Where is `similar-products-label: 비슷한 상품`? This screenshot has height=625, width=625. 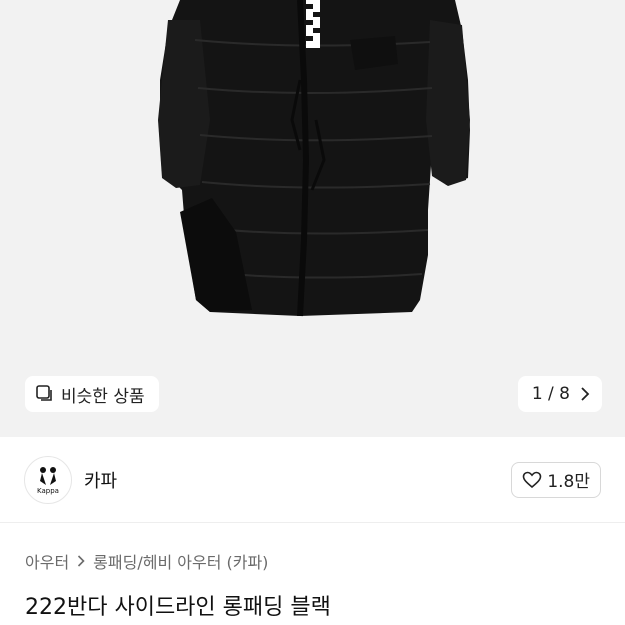 similar-products-label: 비슷한 상품 is located at coordinates (103, 396).